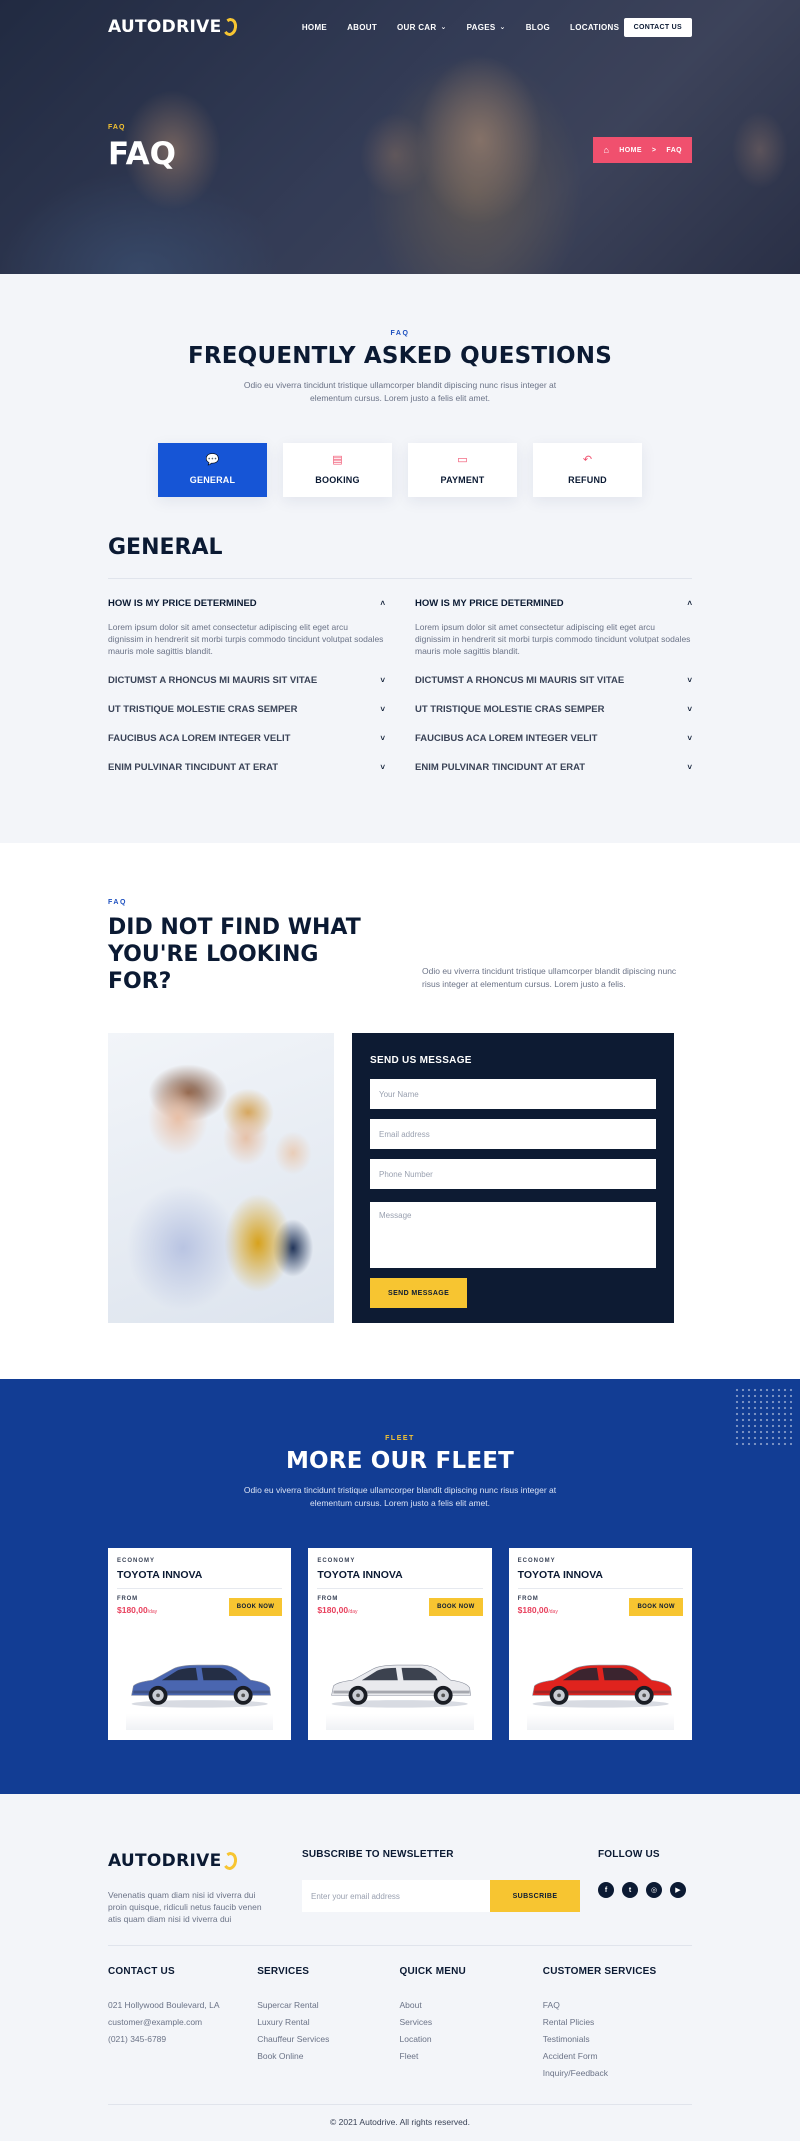 This screenshot has width=800, height=2141. What do you see at coordinates (230, 27) in the screenshot?
I see `logo-arc-icon` at bounding box center [230, 27].